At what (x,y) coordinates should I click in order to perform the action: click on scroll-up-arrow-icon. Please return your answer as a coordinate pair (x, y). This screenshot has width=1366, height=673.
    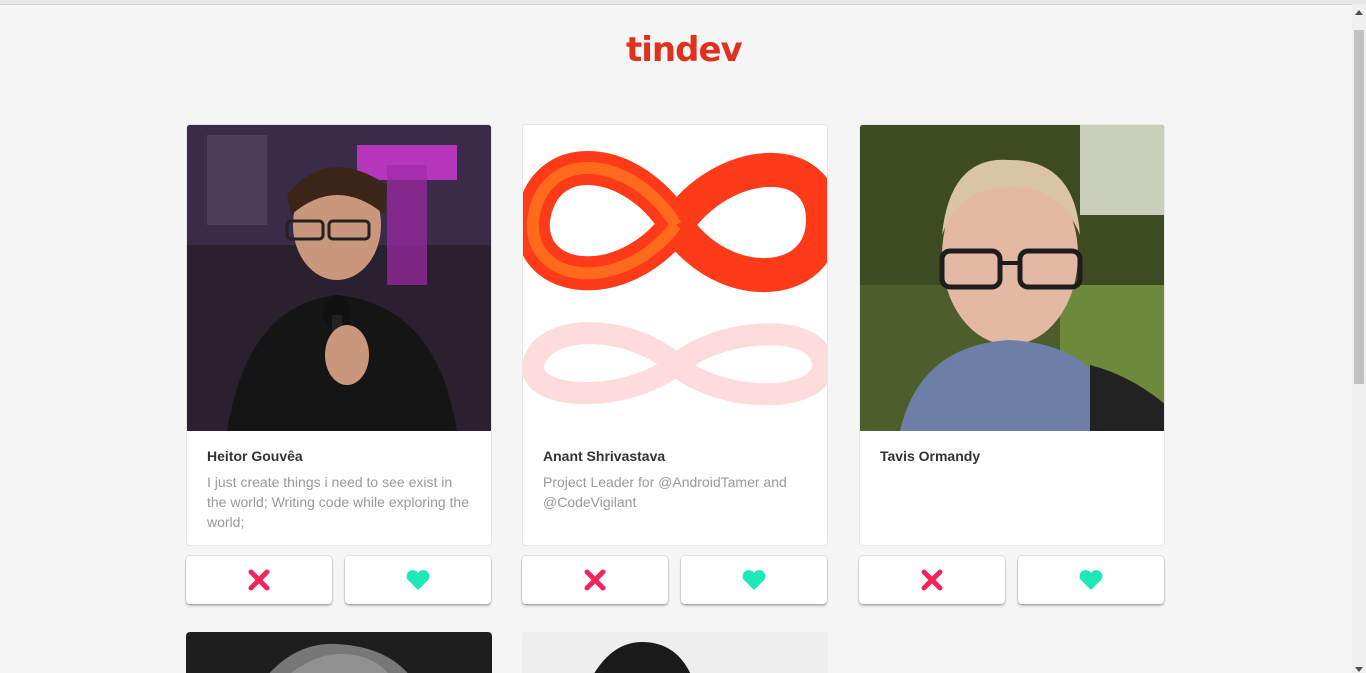
    Looking at the image, I should click on (1359, 12).